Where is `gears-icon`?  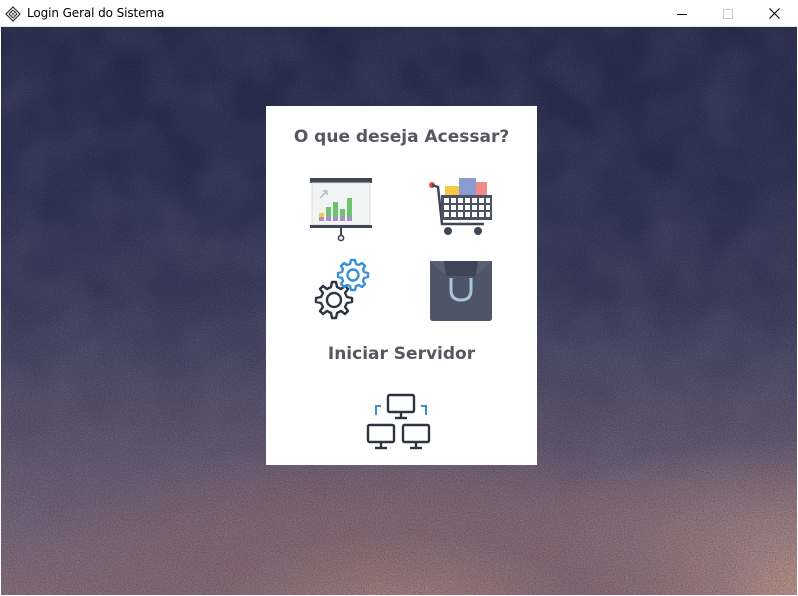
gears-icon is located at coordinates (341, 295).